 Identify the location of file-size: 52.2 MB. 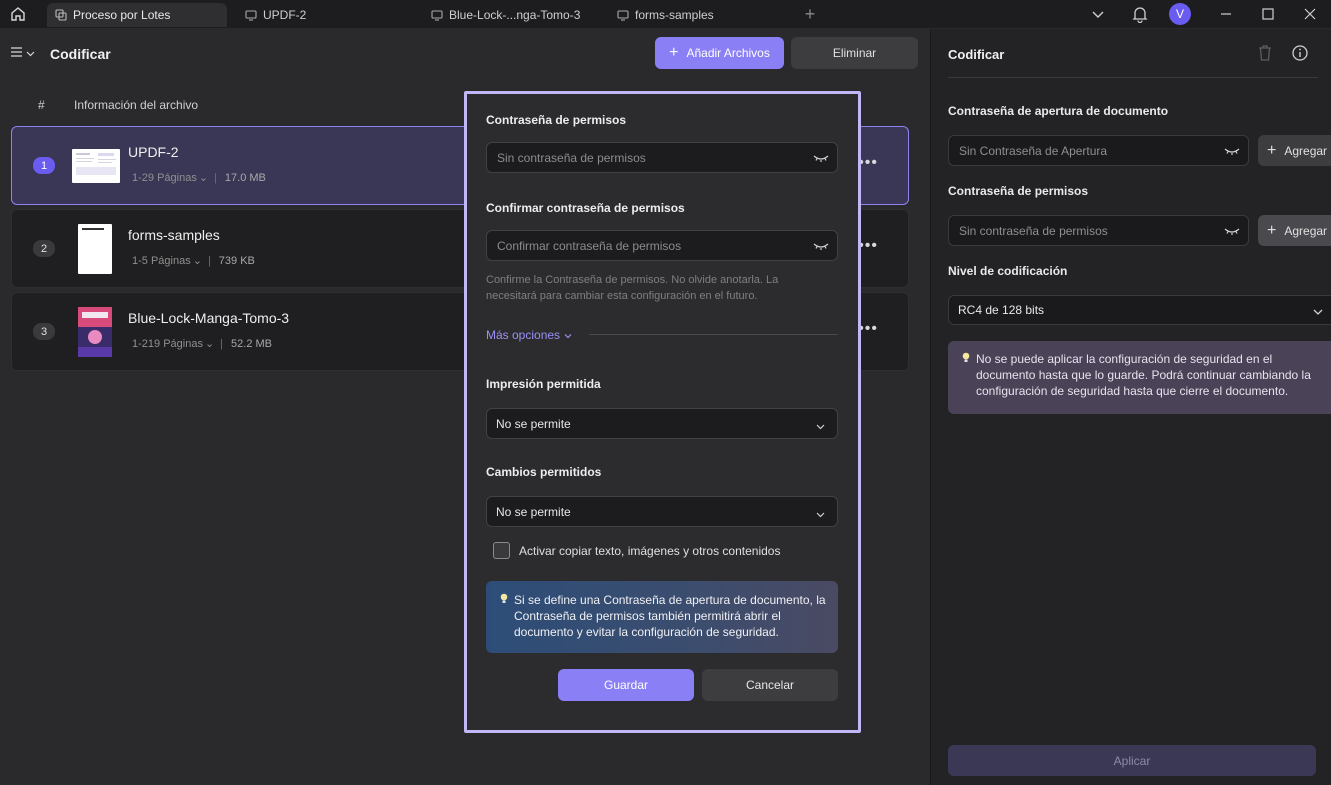
(251, 344).